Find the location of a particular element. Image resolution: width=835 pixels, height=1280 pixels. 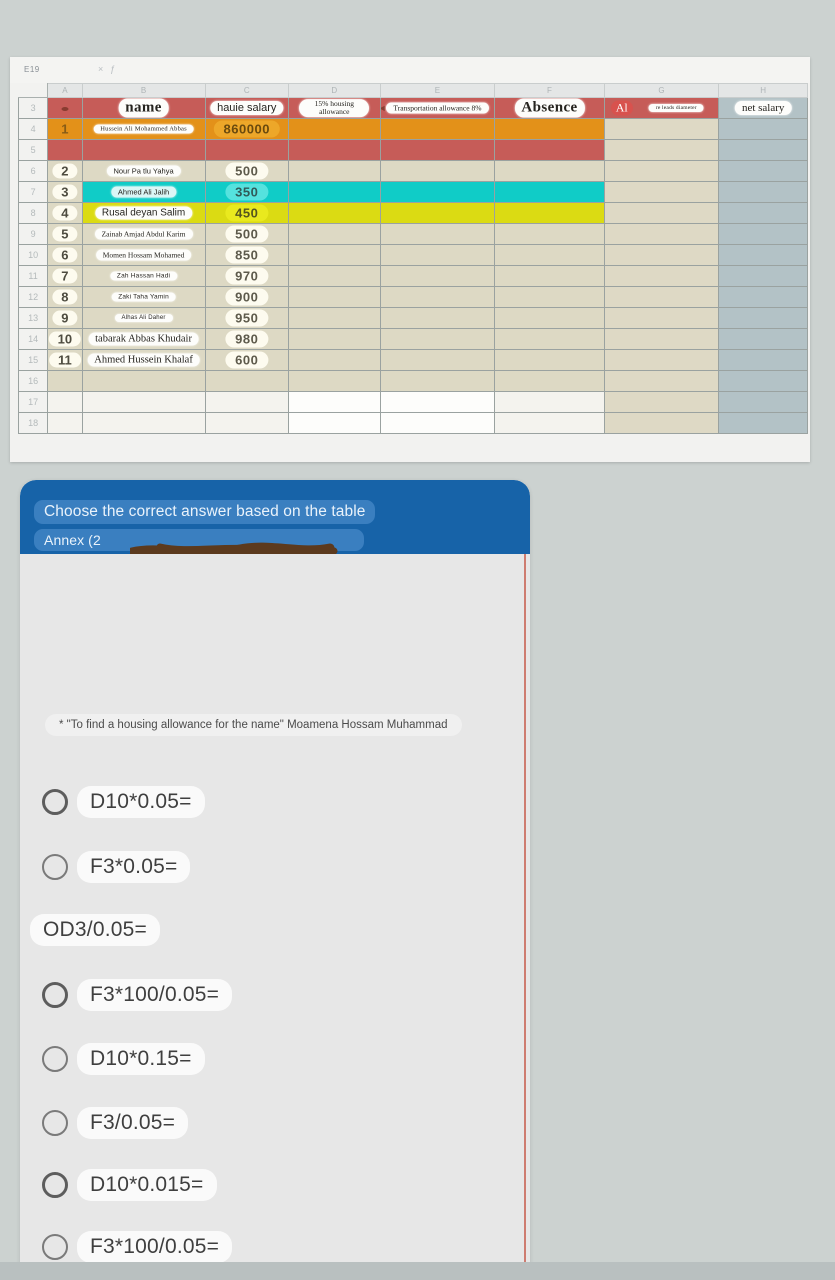

table-row: 4 1 Hussein Ali Mohammed Abbas 860000 is located at coordinates (412, 129).